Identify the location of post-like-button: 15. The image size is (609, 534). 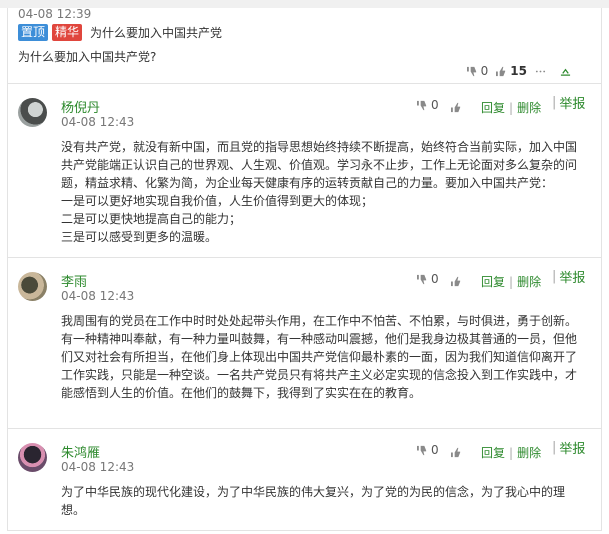
(511, 71).